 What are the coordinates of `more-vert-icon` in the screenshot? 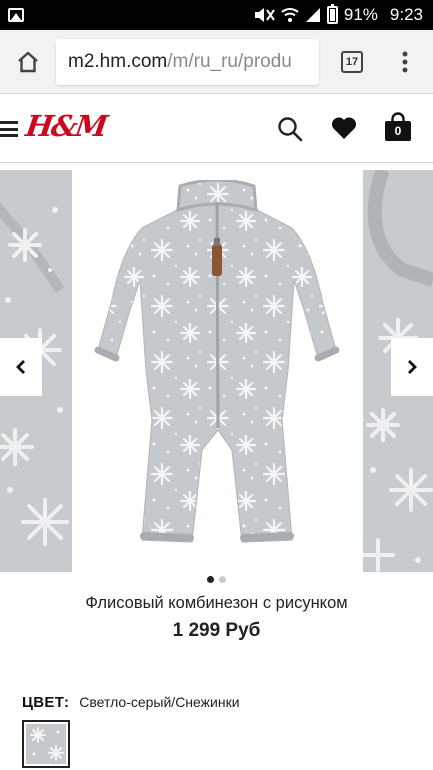 It's located at (405, 61).